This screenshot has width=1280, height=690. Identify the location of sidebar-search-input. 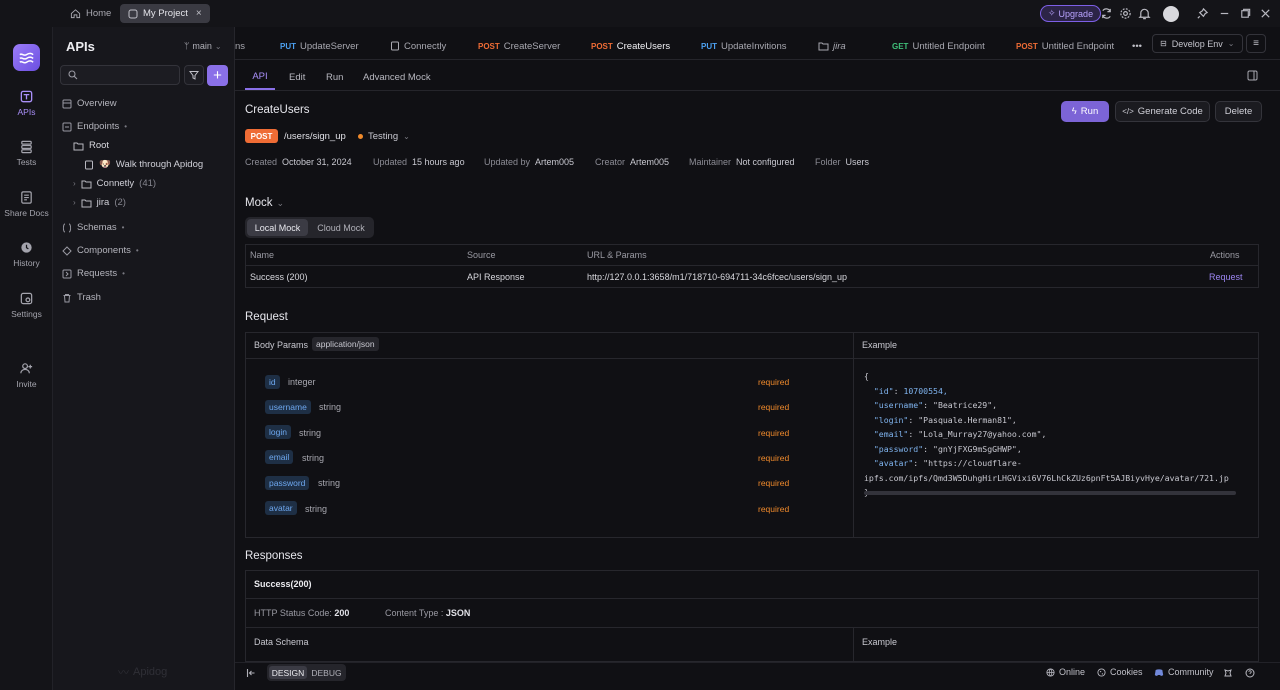
(120, 75).